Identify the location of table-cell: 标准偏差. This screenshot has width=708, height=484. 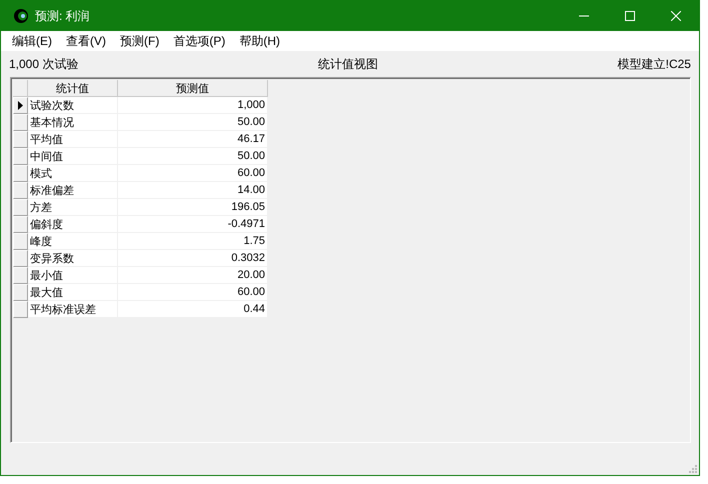
(73, 190).